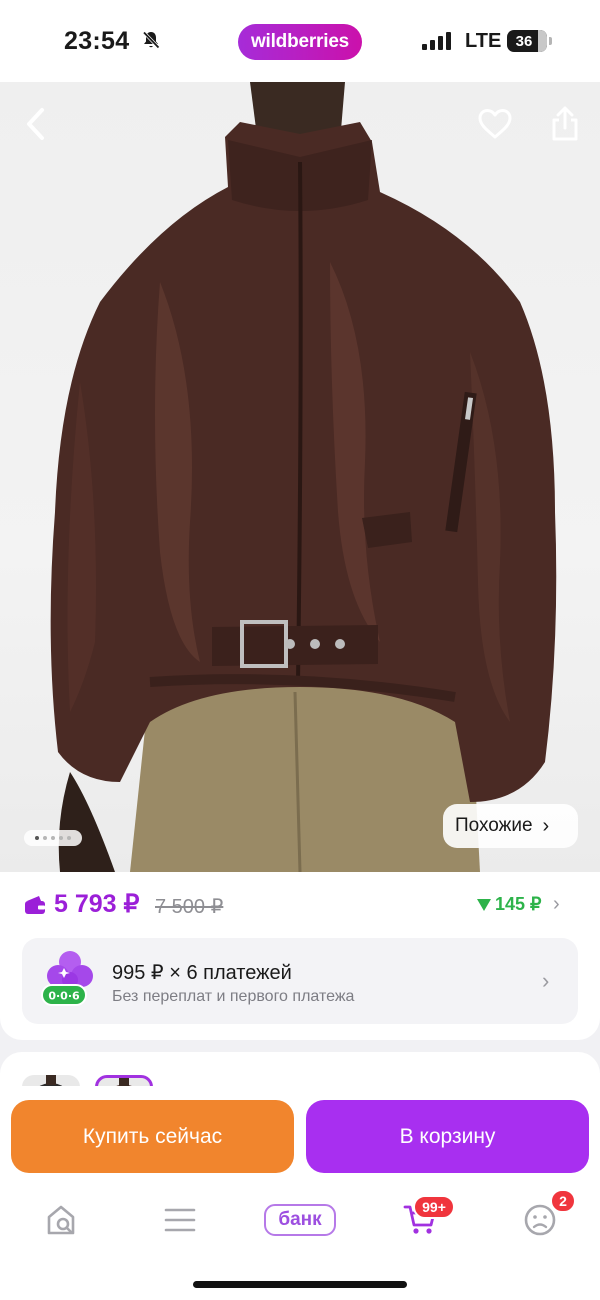 This screenshot has height=1300, width=600. I want to click on gallery-pagination, so click(53, 838).